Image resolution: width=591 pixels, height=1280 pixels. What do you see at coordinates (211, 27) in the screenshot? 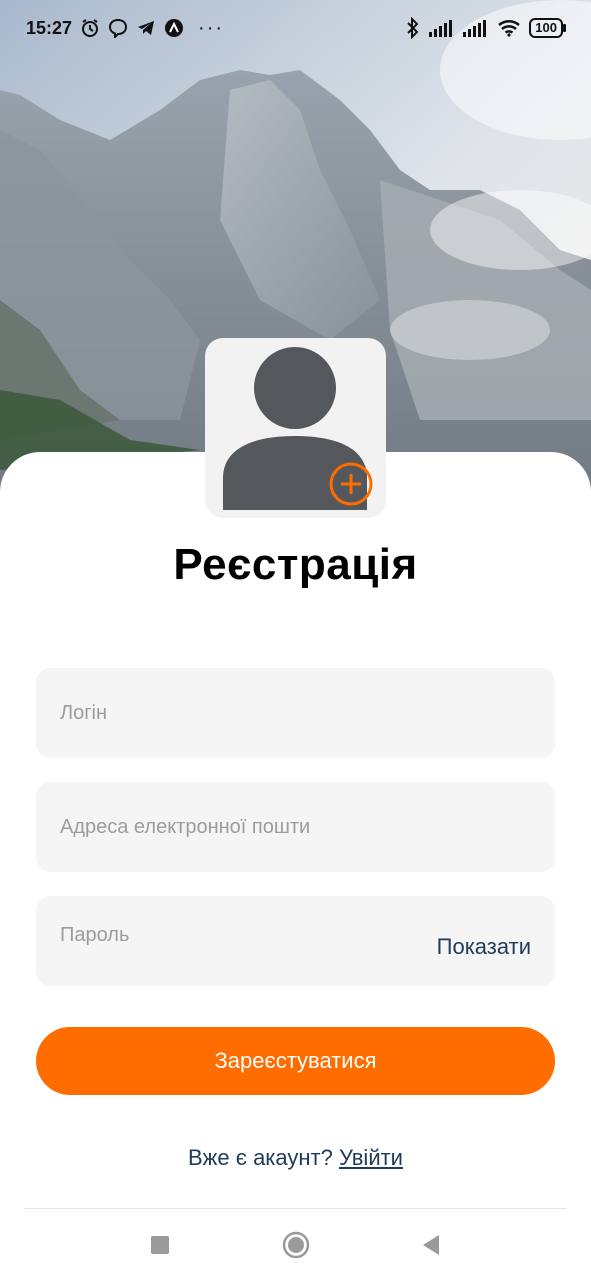
I see `more-notifications-icon: ···` at bounding box center [211, 27].